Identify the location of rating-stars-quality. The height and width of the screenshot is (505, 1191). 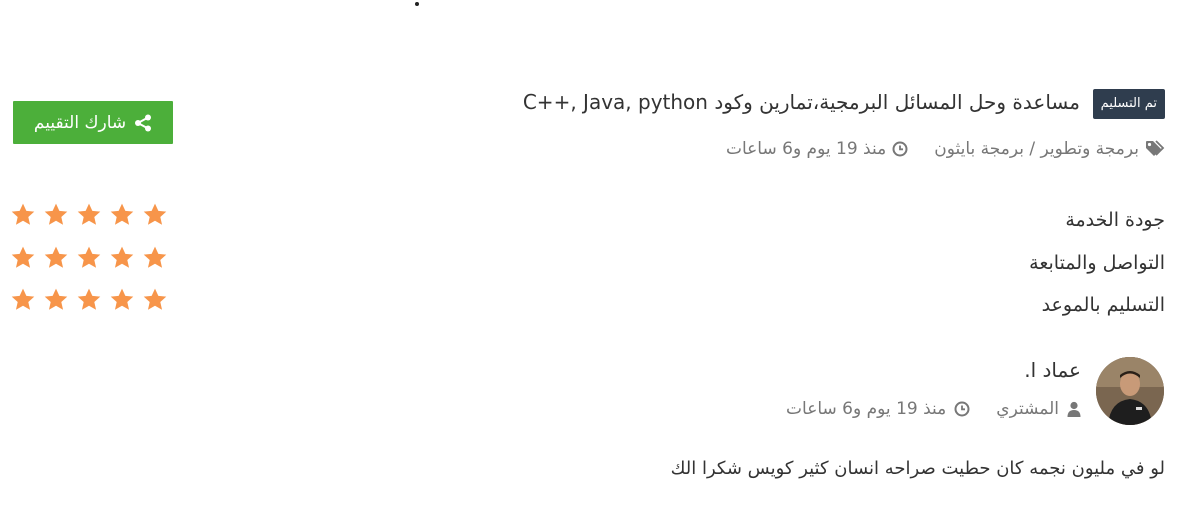
(89, 215).